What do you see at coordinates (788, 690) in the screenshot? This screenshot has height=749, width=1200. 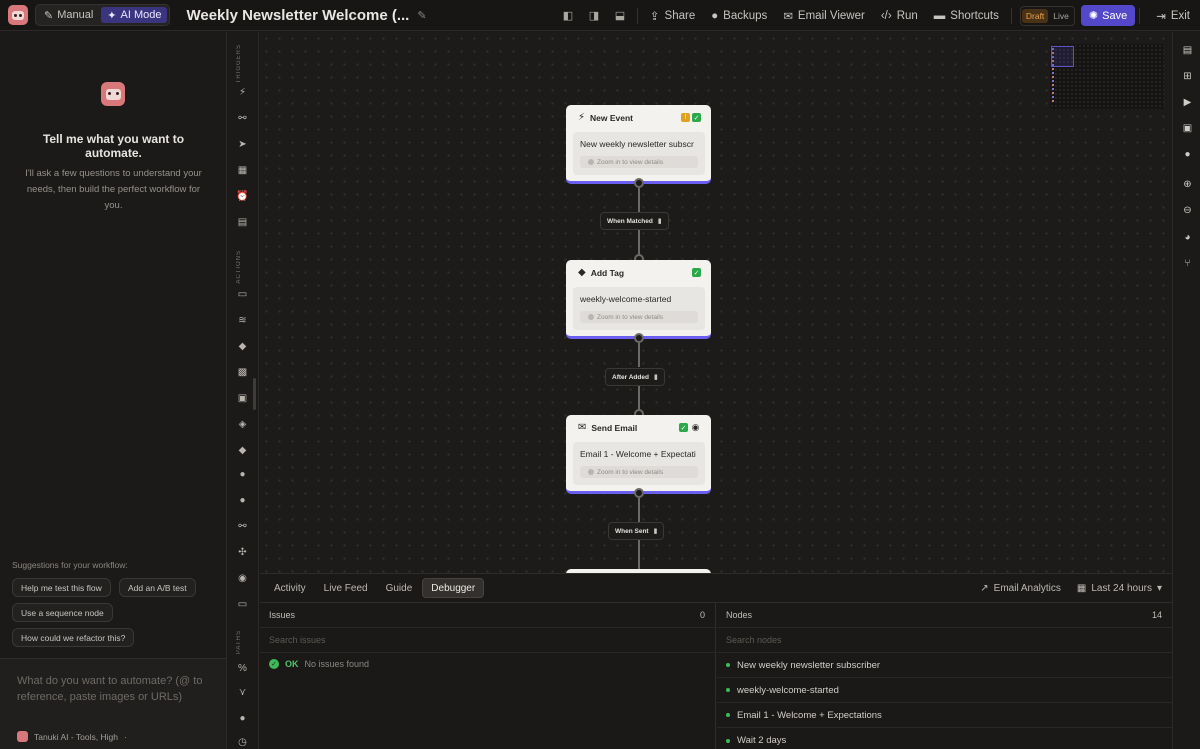 I see `node-list-label: weekly-welcome-started` at bounding box center [788, 690].